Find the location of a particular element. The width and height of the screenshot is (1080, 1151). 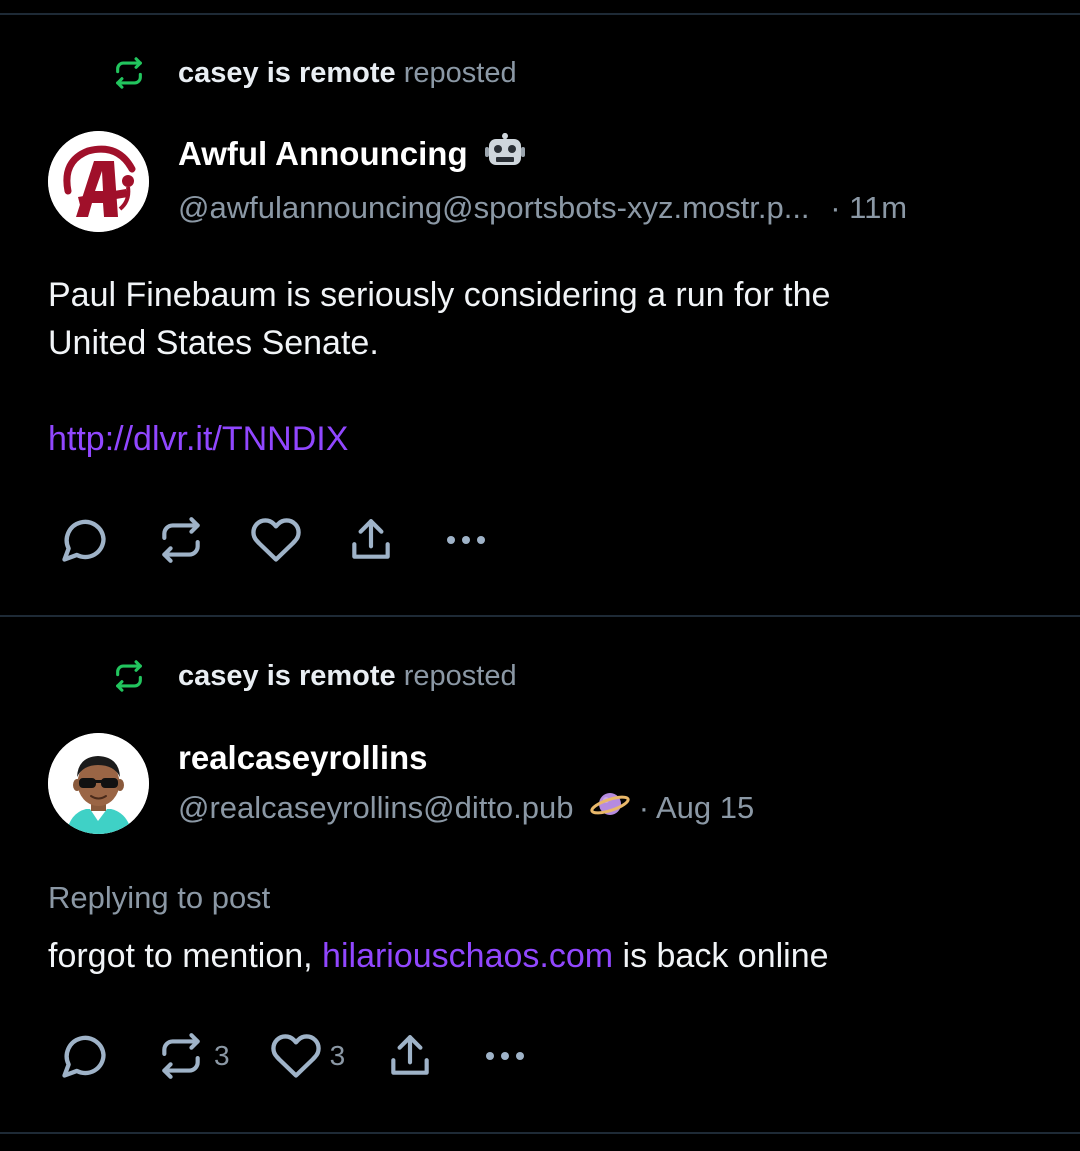

author-display-name: realcaseyrollins is located at coordinates (466, 758).